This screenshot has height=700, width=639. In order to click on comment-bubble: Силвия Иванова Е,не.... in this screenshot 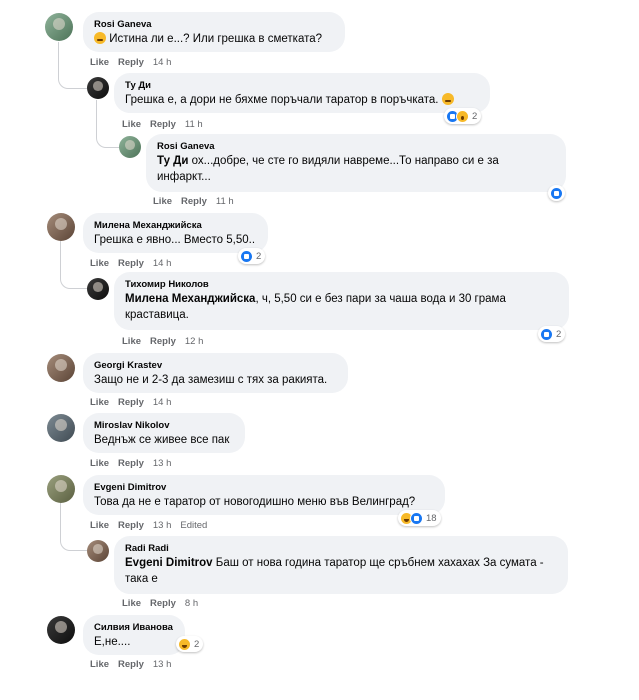, I will do `click(134, 635)`.